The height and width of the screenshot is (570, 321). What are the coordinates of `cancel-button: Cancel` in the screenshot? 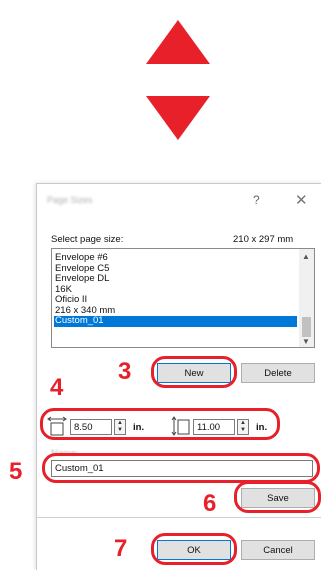 It's located at (278, 550).